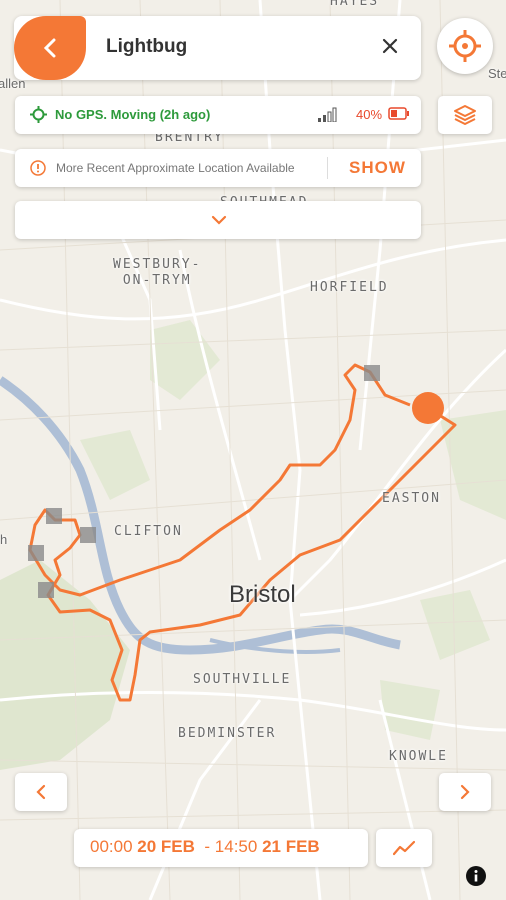 Image resolution: width=506 pixels, height=900 pixels. Describe the element at coordinates (4, 539) in the screenshot. I see `map-label-h: h` at that location.